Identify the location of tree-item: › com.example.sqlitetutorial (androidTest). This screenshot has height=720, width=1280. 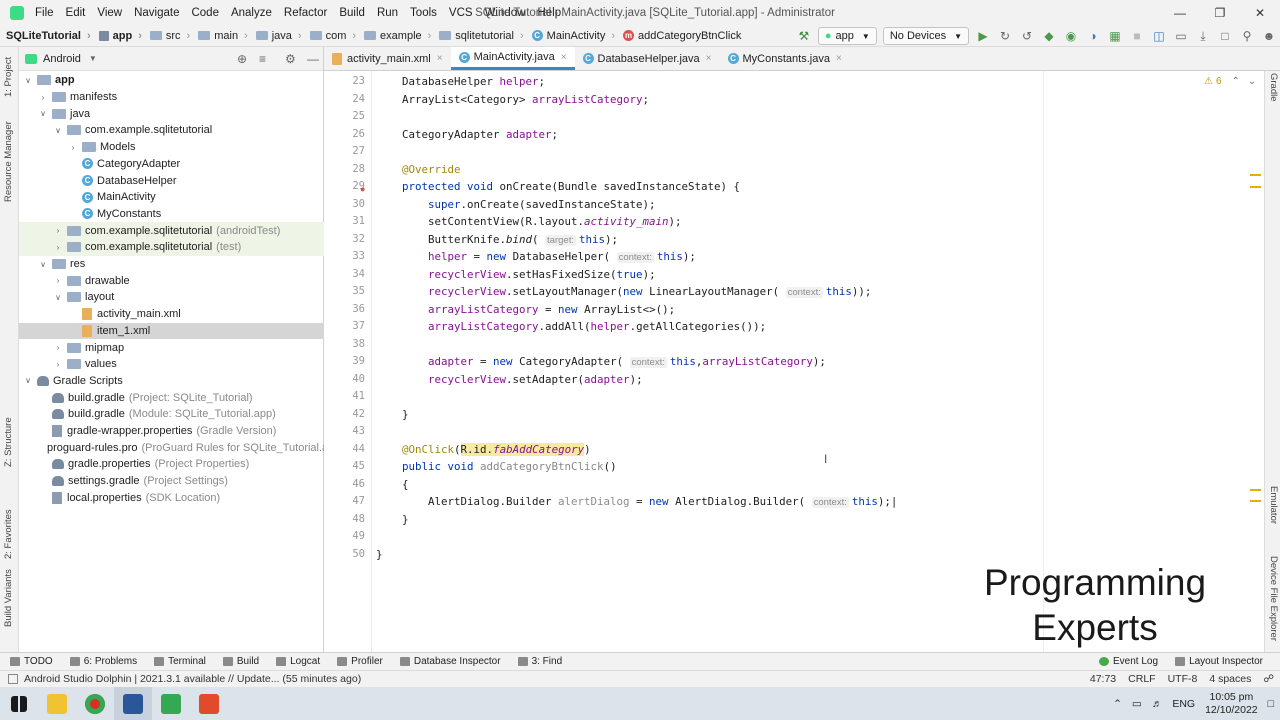
(171, 230).